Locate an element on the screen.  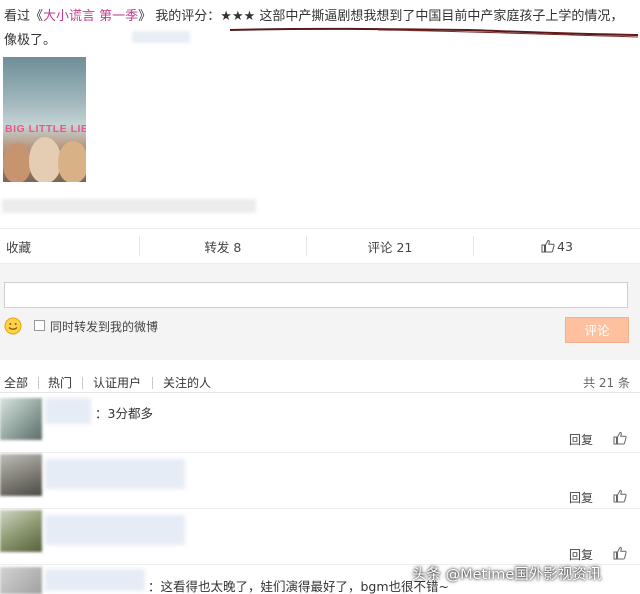
poster-face-center is located at coordinates (45, 159).